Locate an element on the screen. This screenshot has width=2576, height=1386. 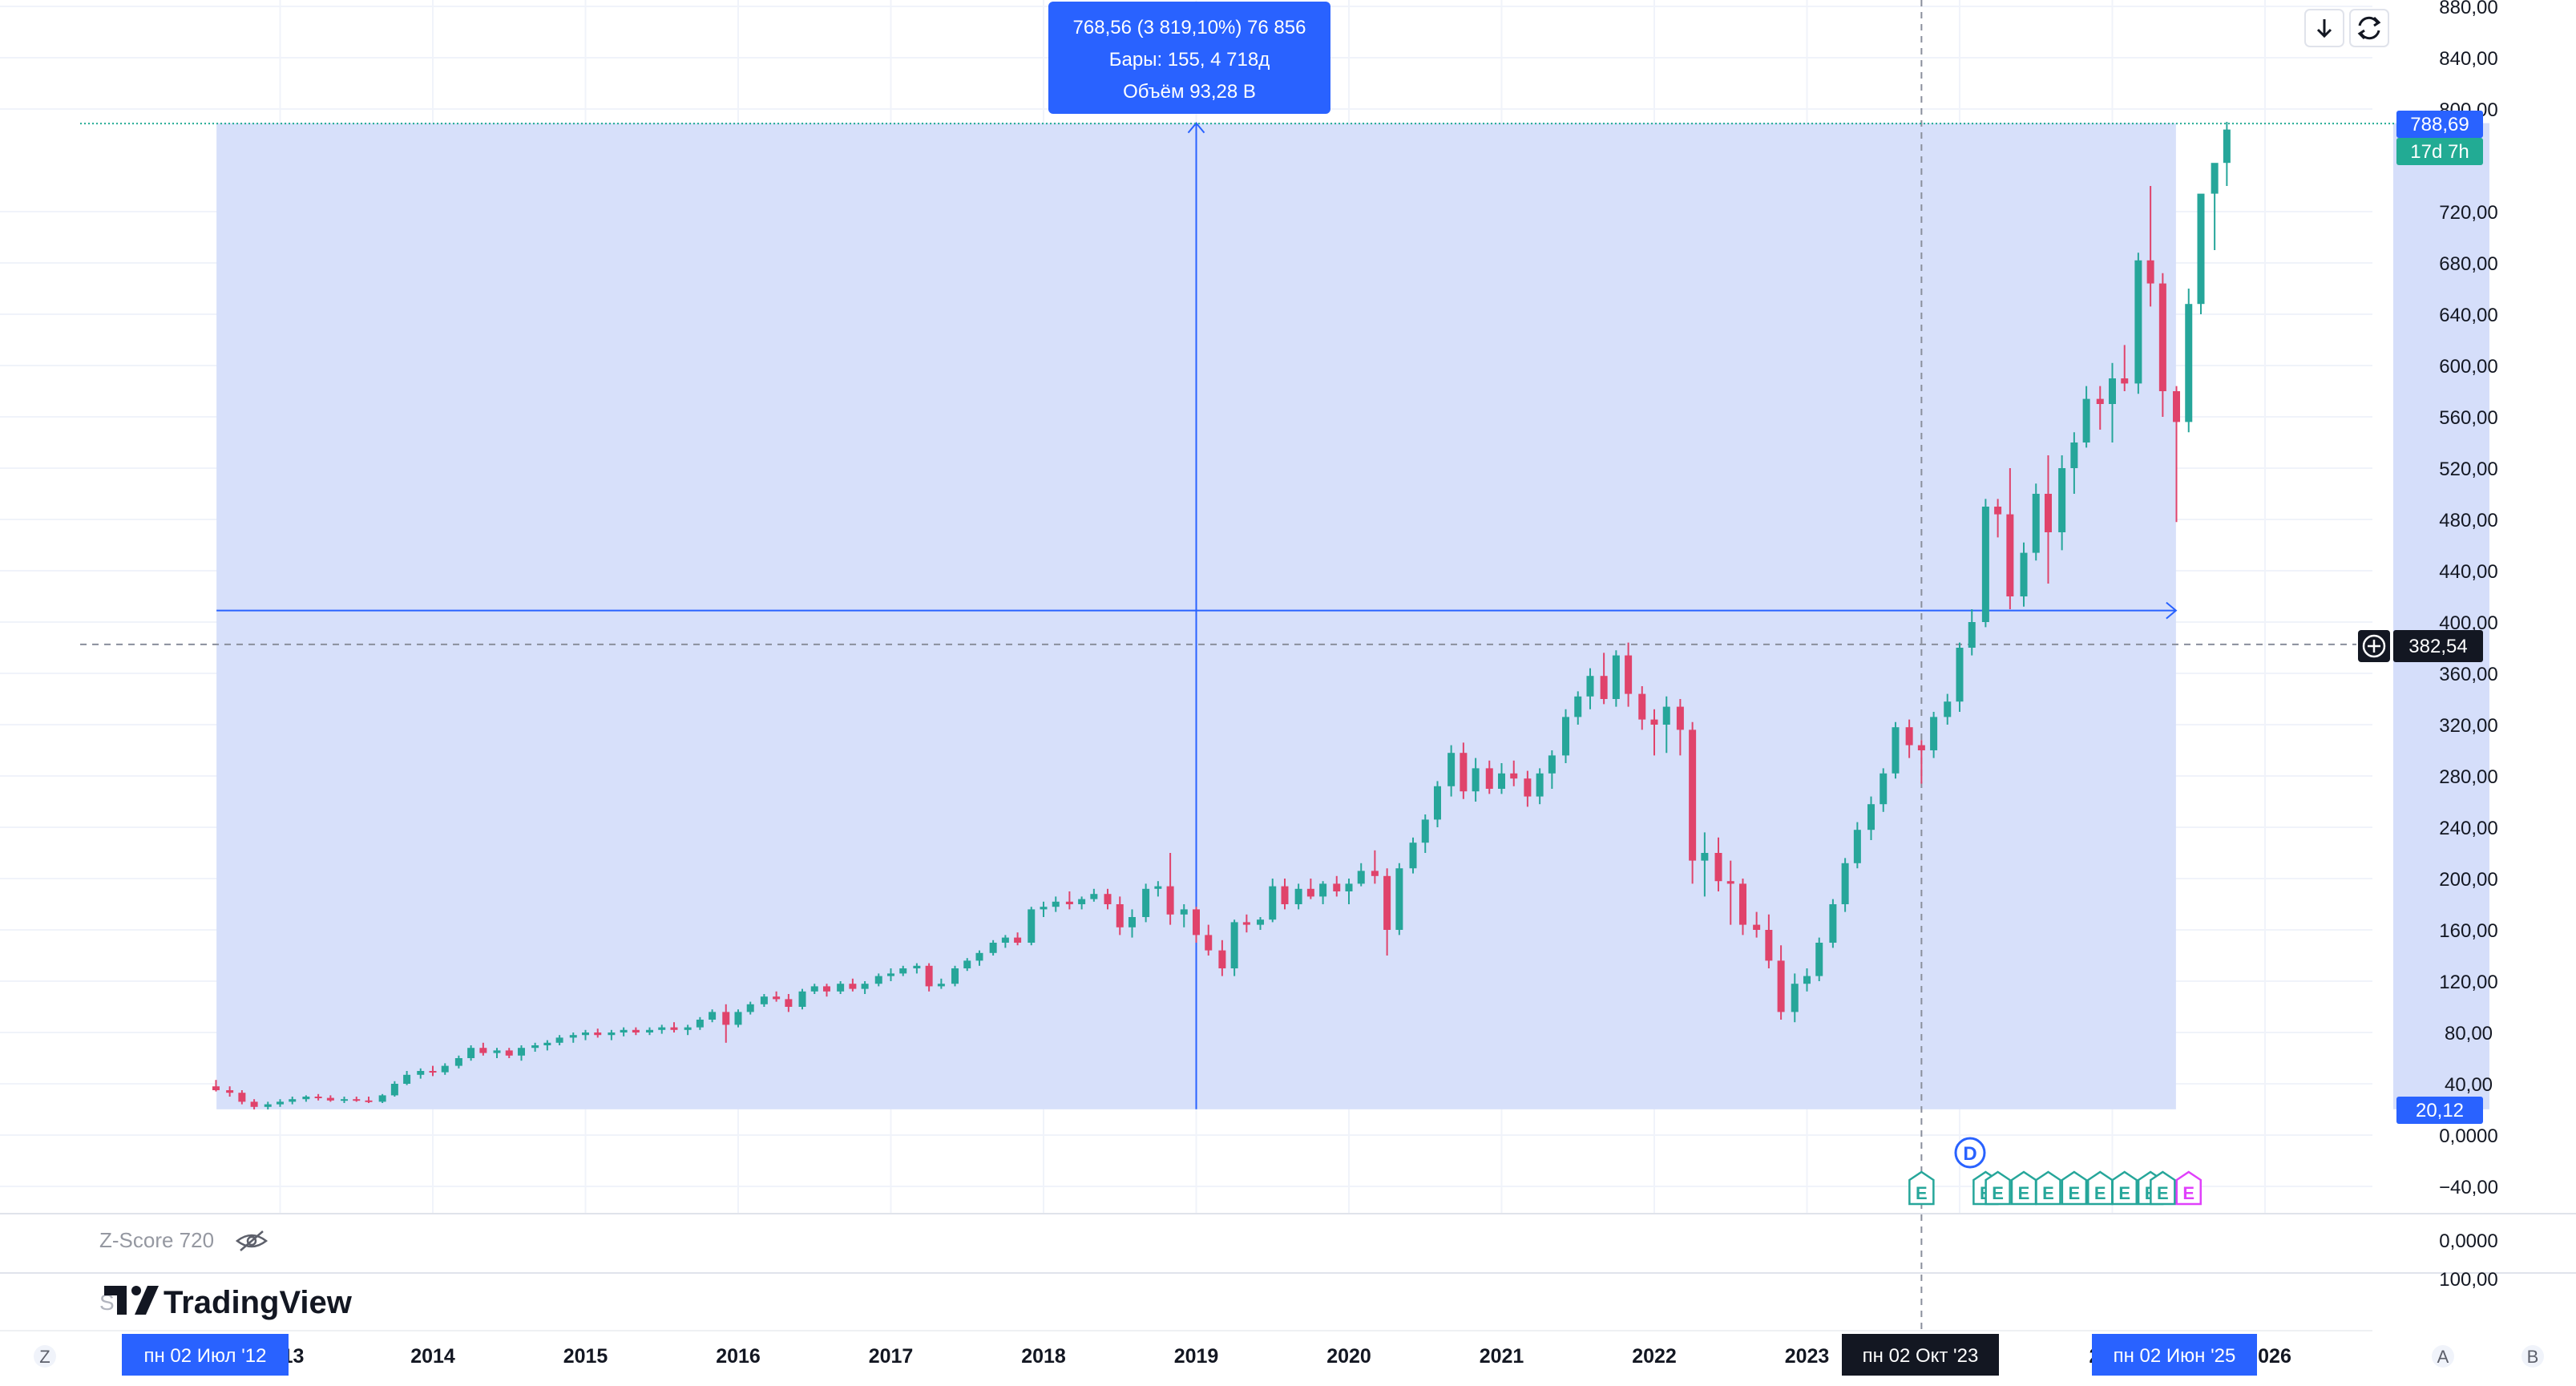
price-tick-label: 480,00 is located at coordinates (2468, 520).